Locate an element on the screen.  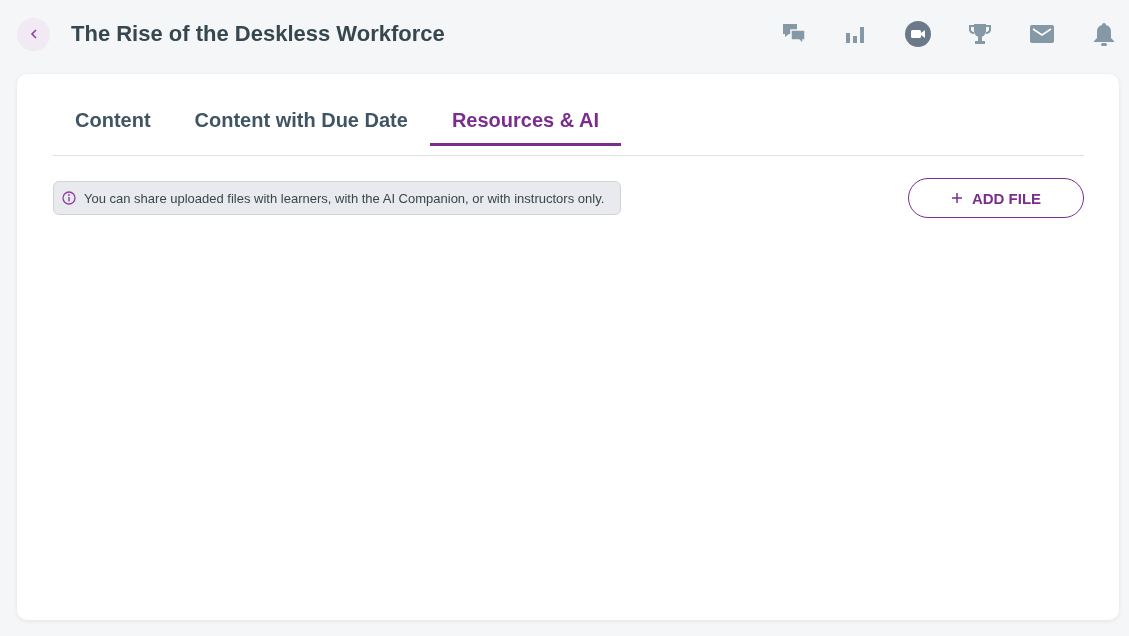
page-title: The Rise of the Deskless Workforce is located at coordinates (258, 34).